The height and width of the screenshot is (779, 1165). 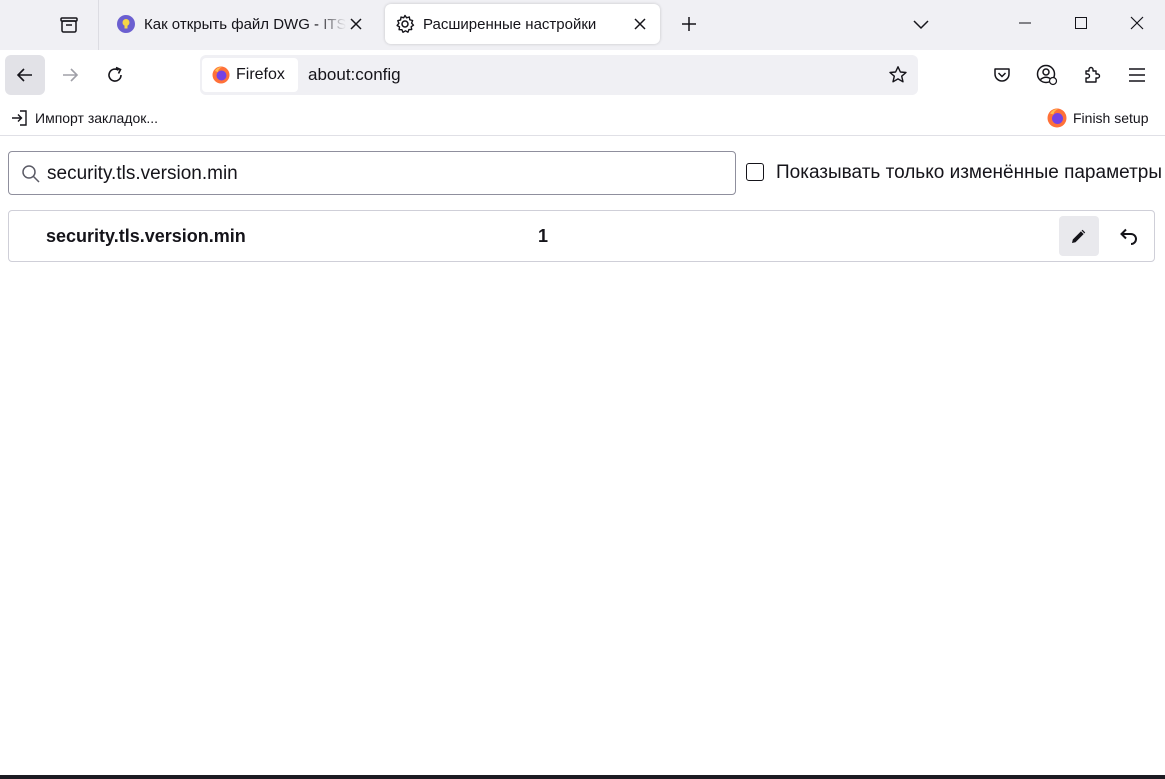 I want to click on url-bar: Firefox about:config, so click(x=559, y=75).